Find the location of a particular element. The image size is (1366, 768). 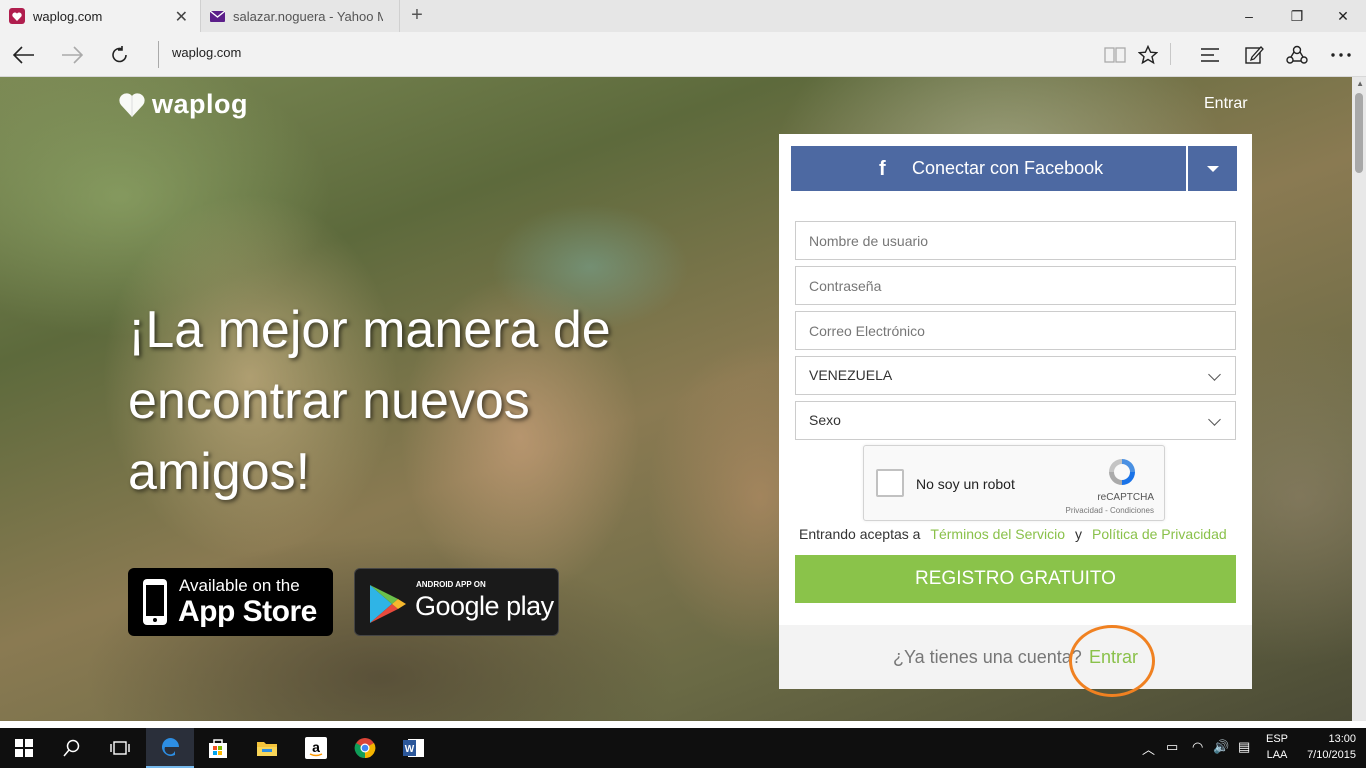

tab-waplog: waplog.com ✕ is located at coordinates (100, 16).